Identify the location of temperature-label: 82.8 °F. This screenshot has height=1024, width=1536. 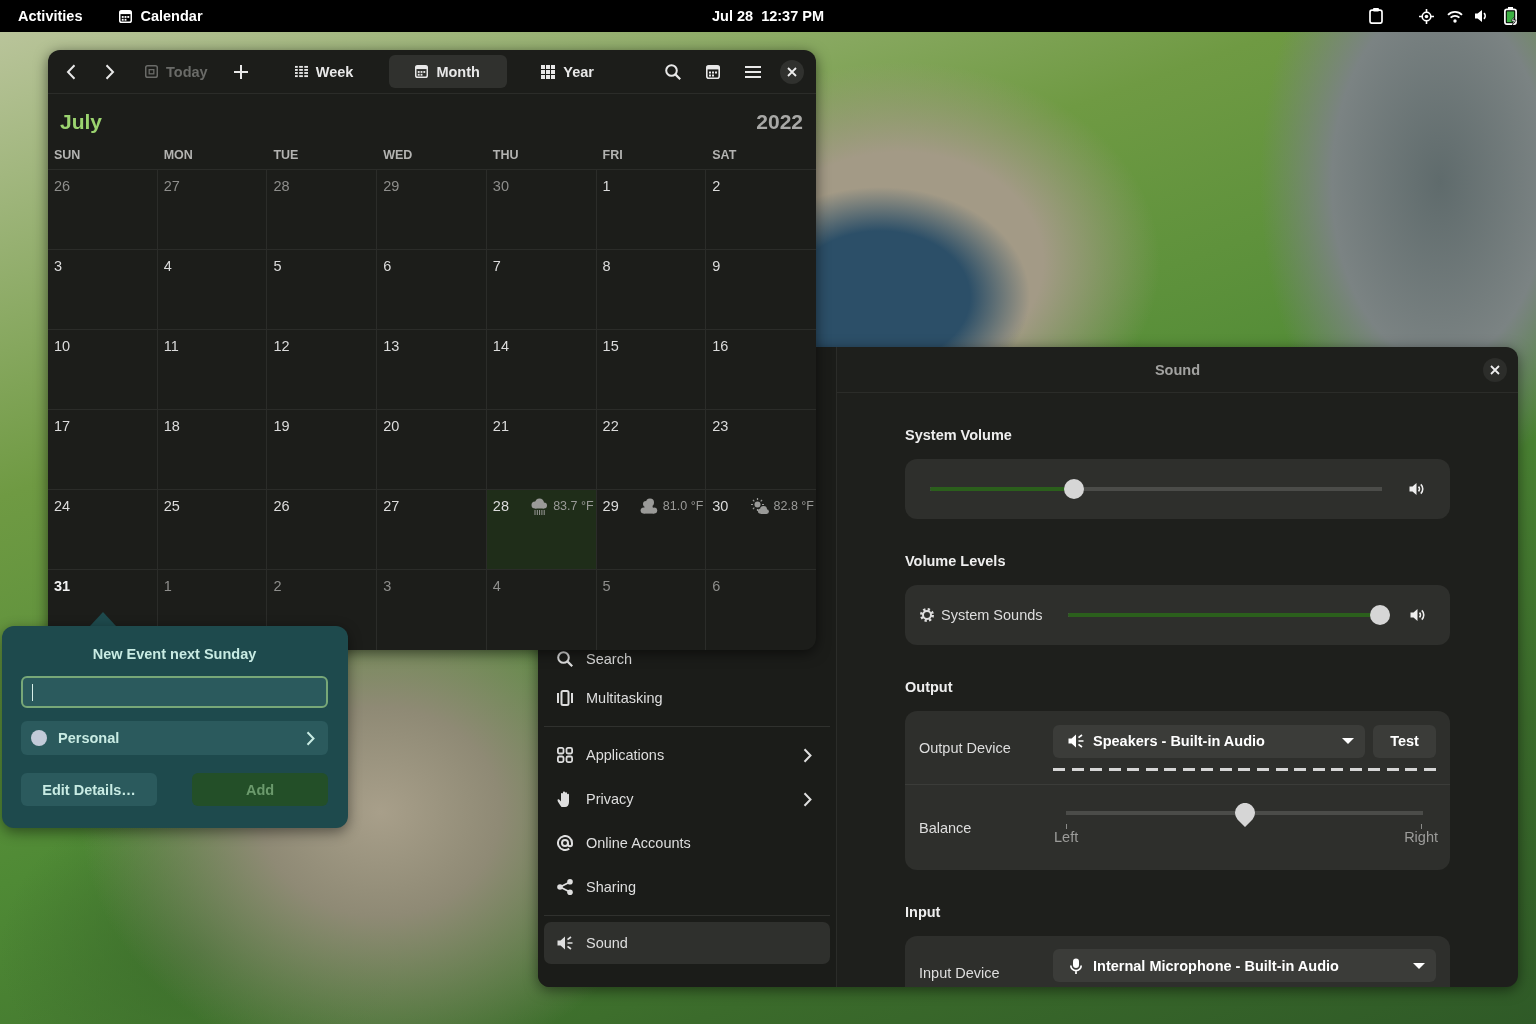
(793, 506).